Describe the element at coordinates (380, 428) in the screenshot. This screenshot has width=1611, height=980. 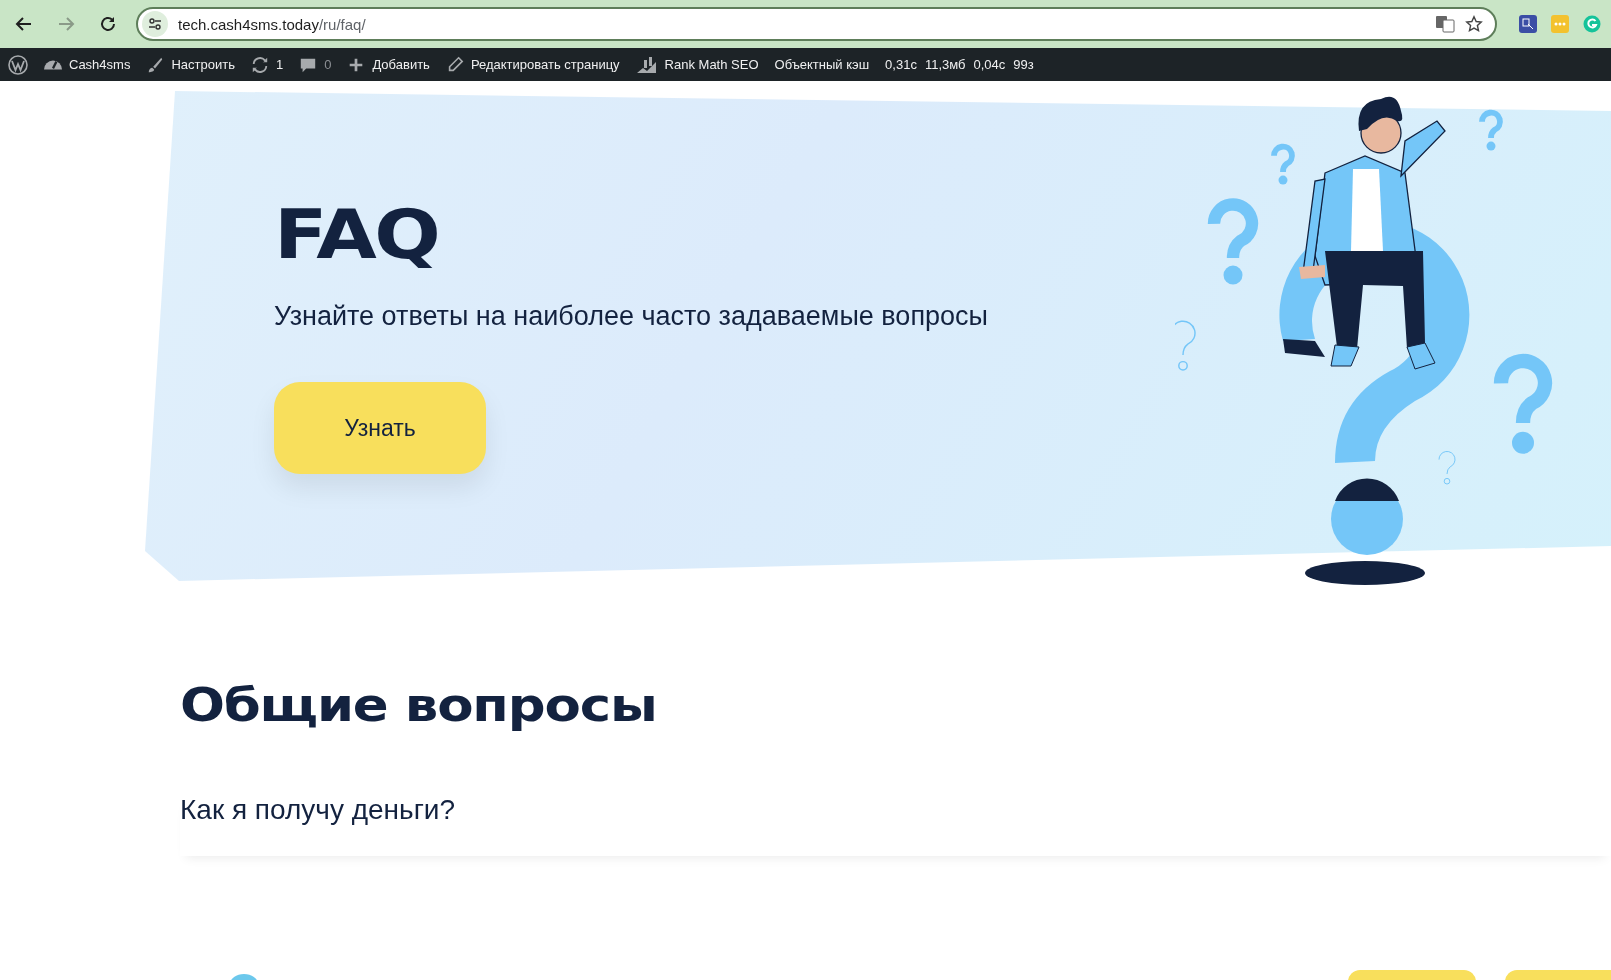
I see `learn-button: Узнать` at that location.